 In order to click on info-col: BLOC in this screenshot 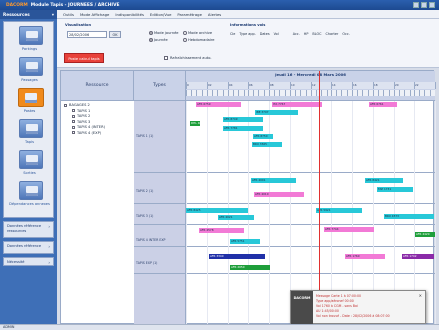, I will do `click(316, 34)`.